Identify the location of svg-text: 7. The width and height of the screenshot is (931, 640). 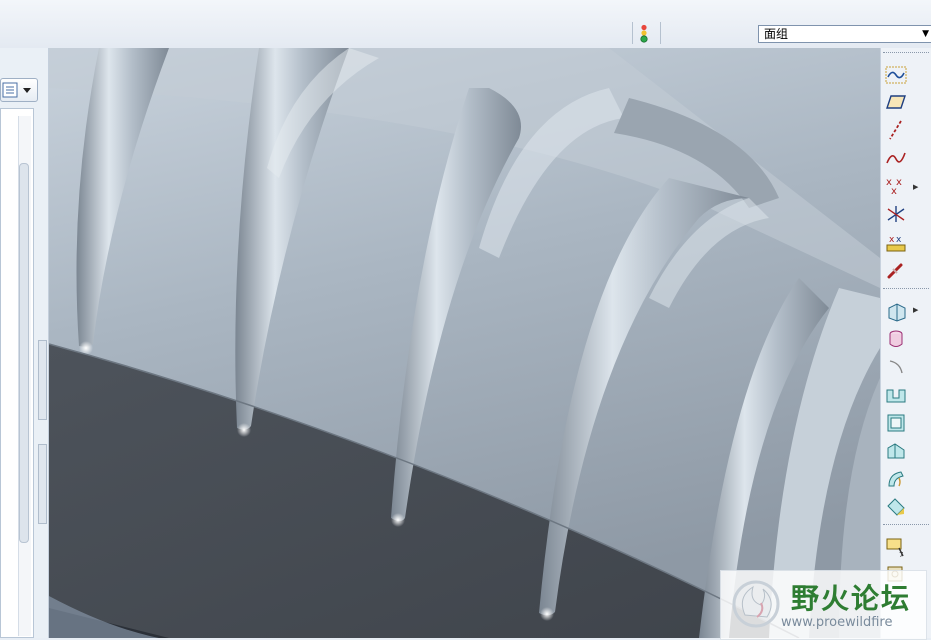
(901, 554).